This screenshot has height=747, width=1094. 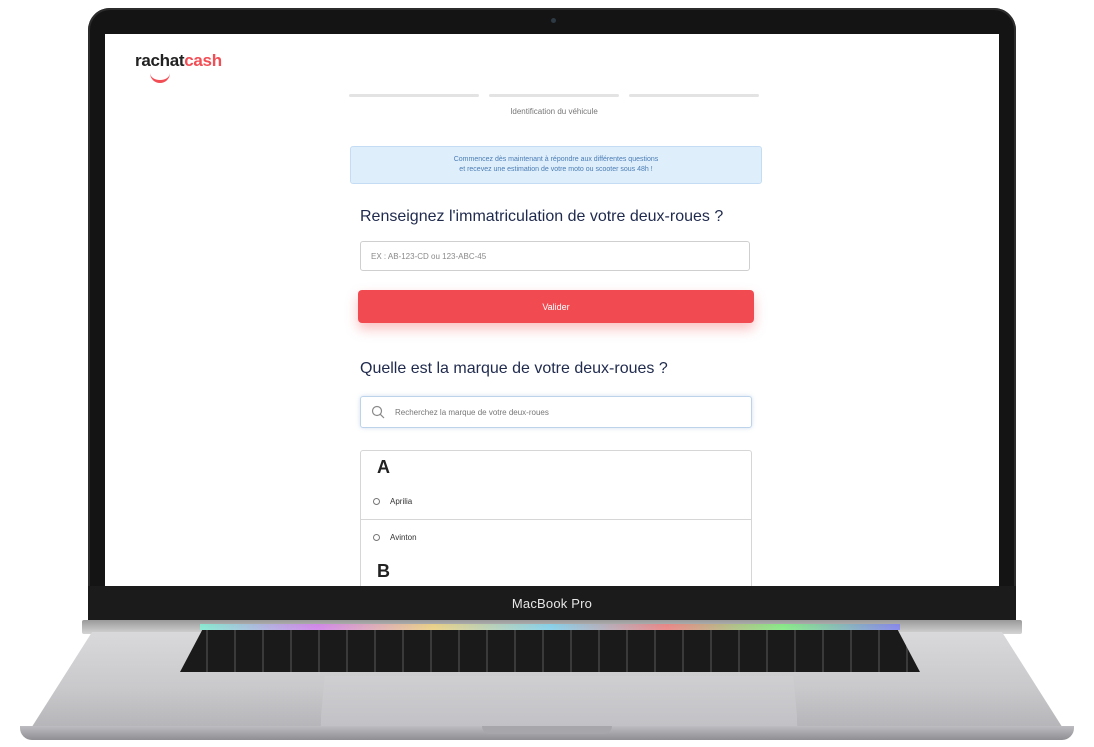 I want to click on progress-bar, so click(x=554, y=95).